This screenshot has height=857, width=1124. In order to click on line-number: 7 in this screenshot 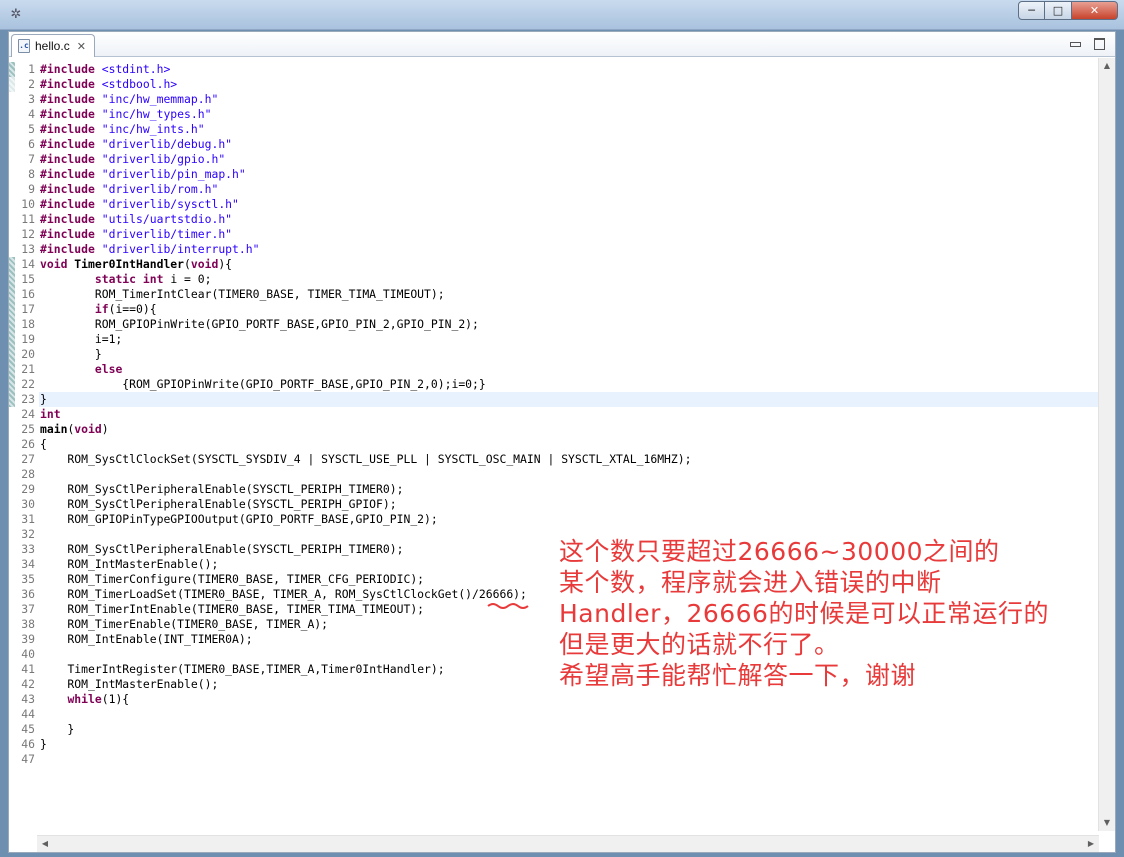, I will do `click(31, 159)`.